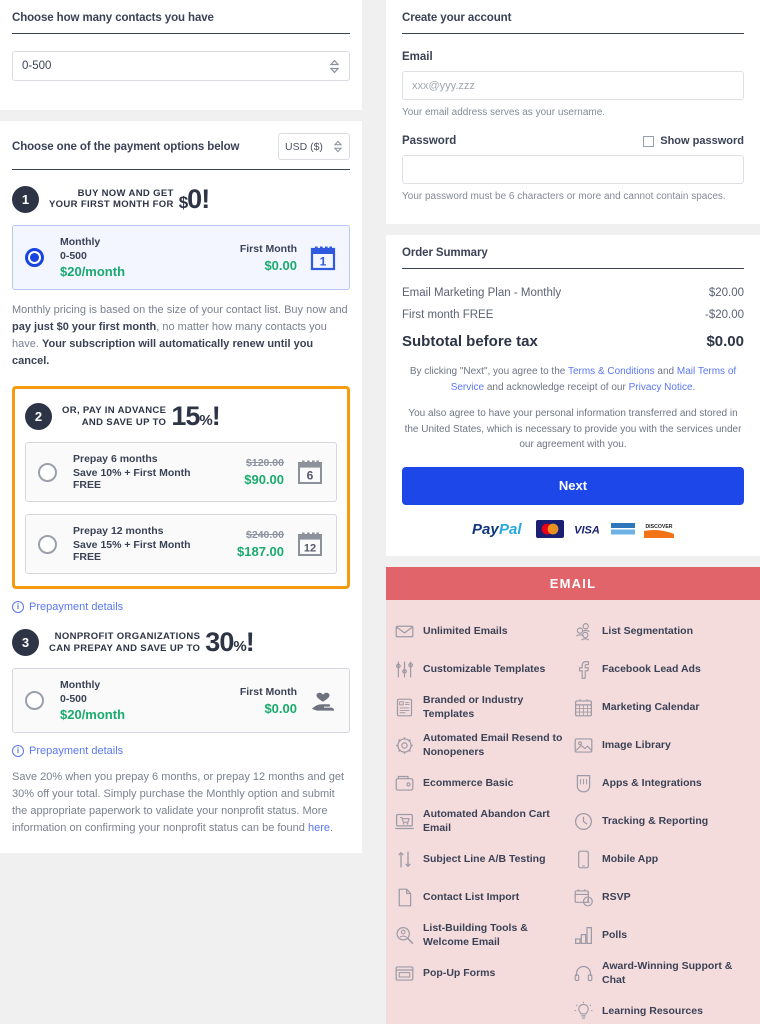 Image resolution: width=760 pixels, height=1024 pixels. I want to click on calendar-grid-icon, so click(583, 707).